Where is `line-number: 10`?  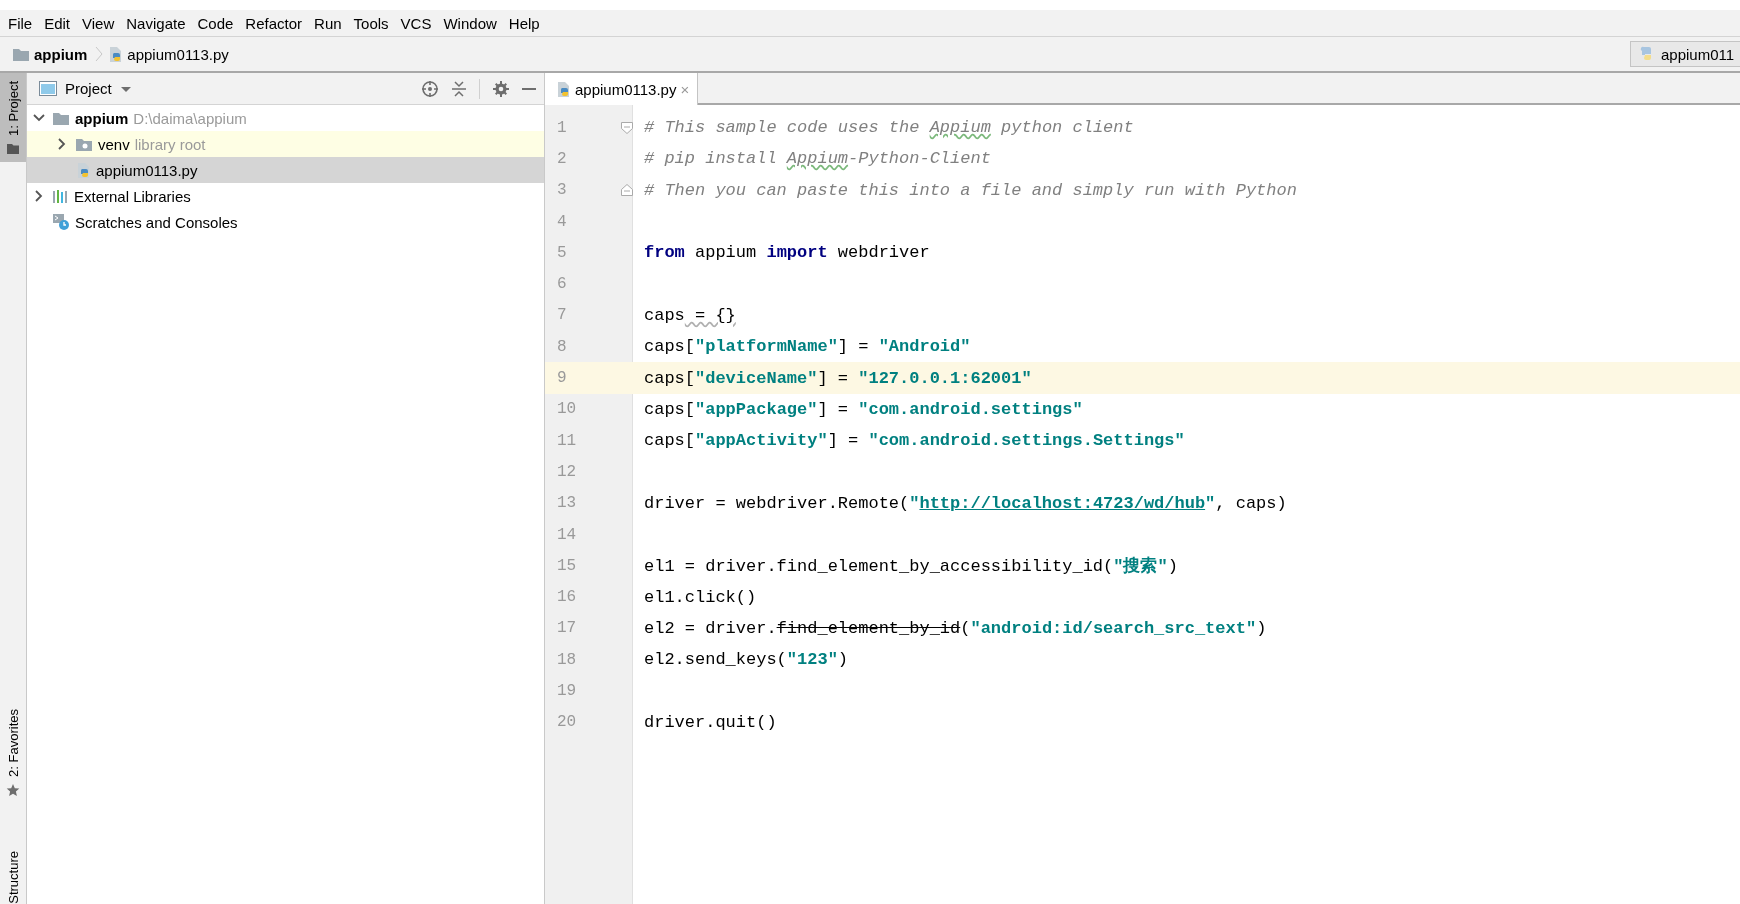
line-number: 10 is located at coordinates (567, 409).